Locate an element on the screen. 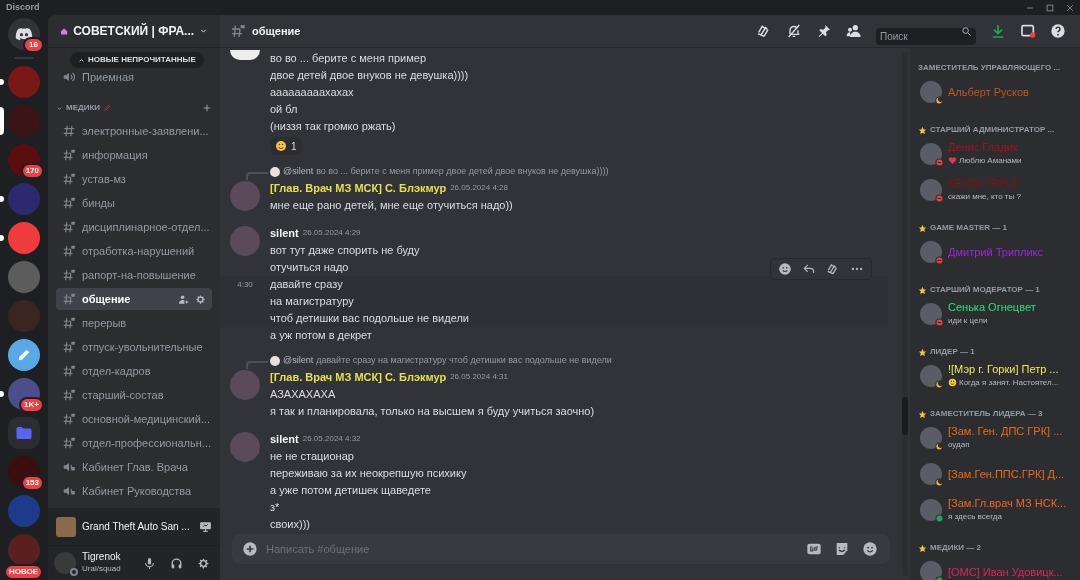 This screenshot has height=580, width=1080. channel-item: устав-мз is located at coordinates (134, 179).